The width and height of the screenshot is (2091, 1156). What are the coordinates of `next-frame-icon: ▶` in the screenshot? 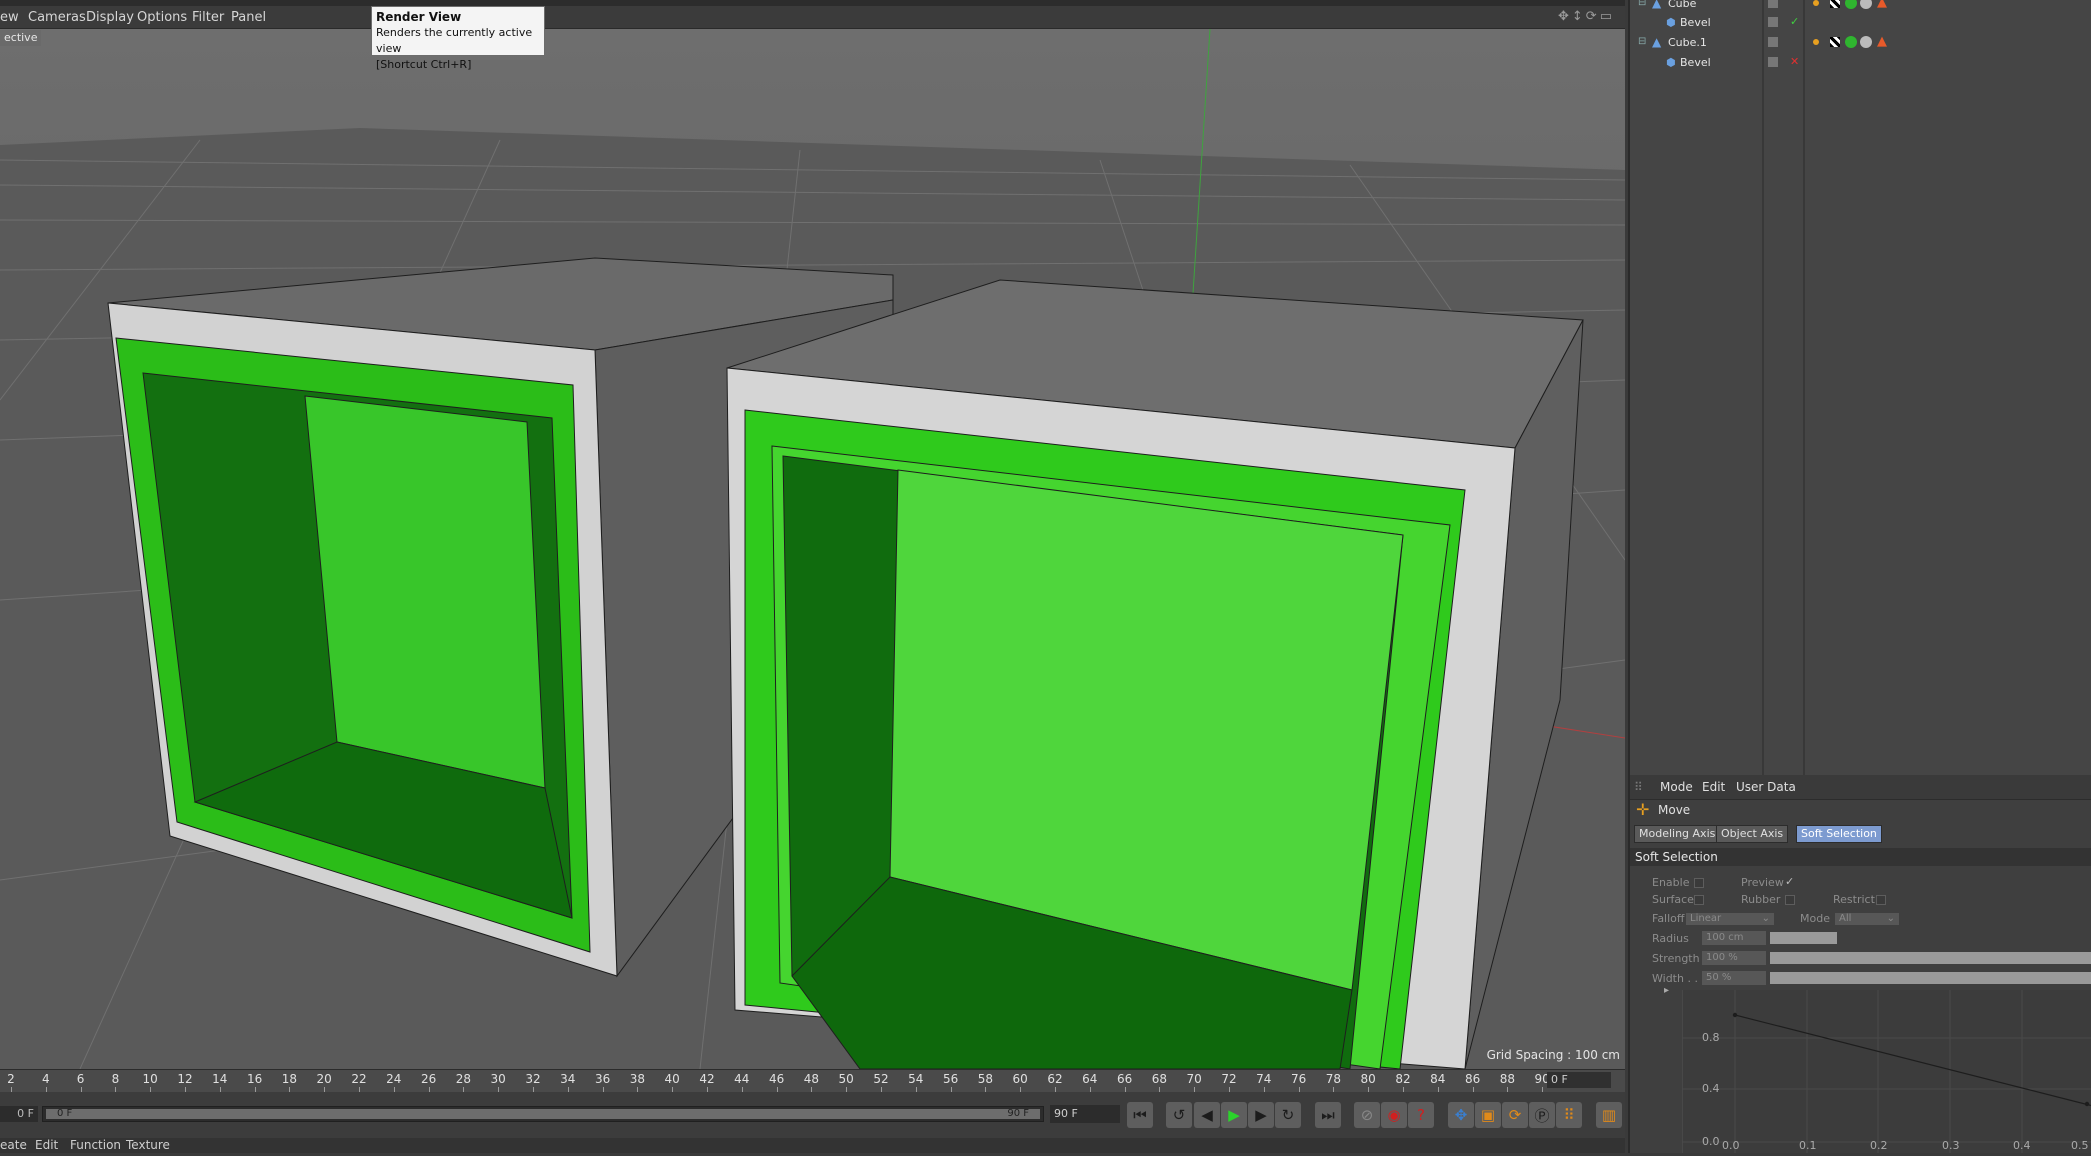 It's located at (1261, 1115).